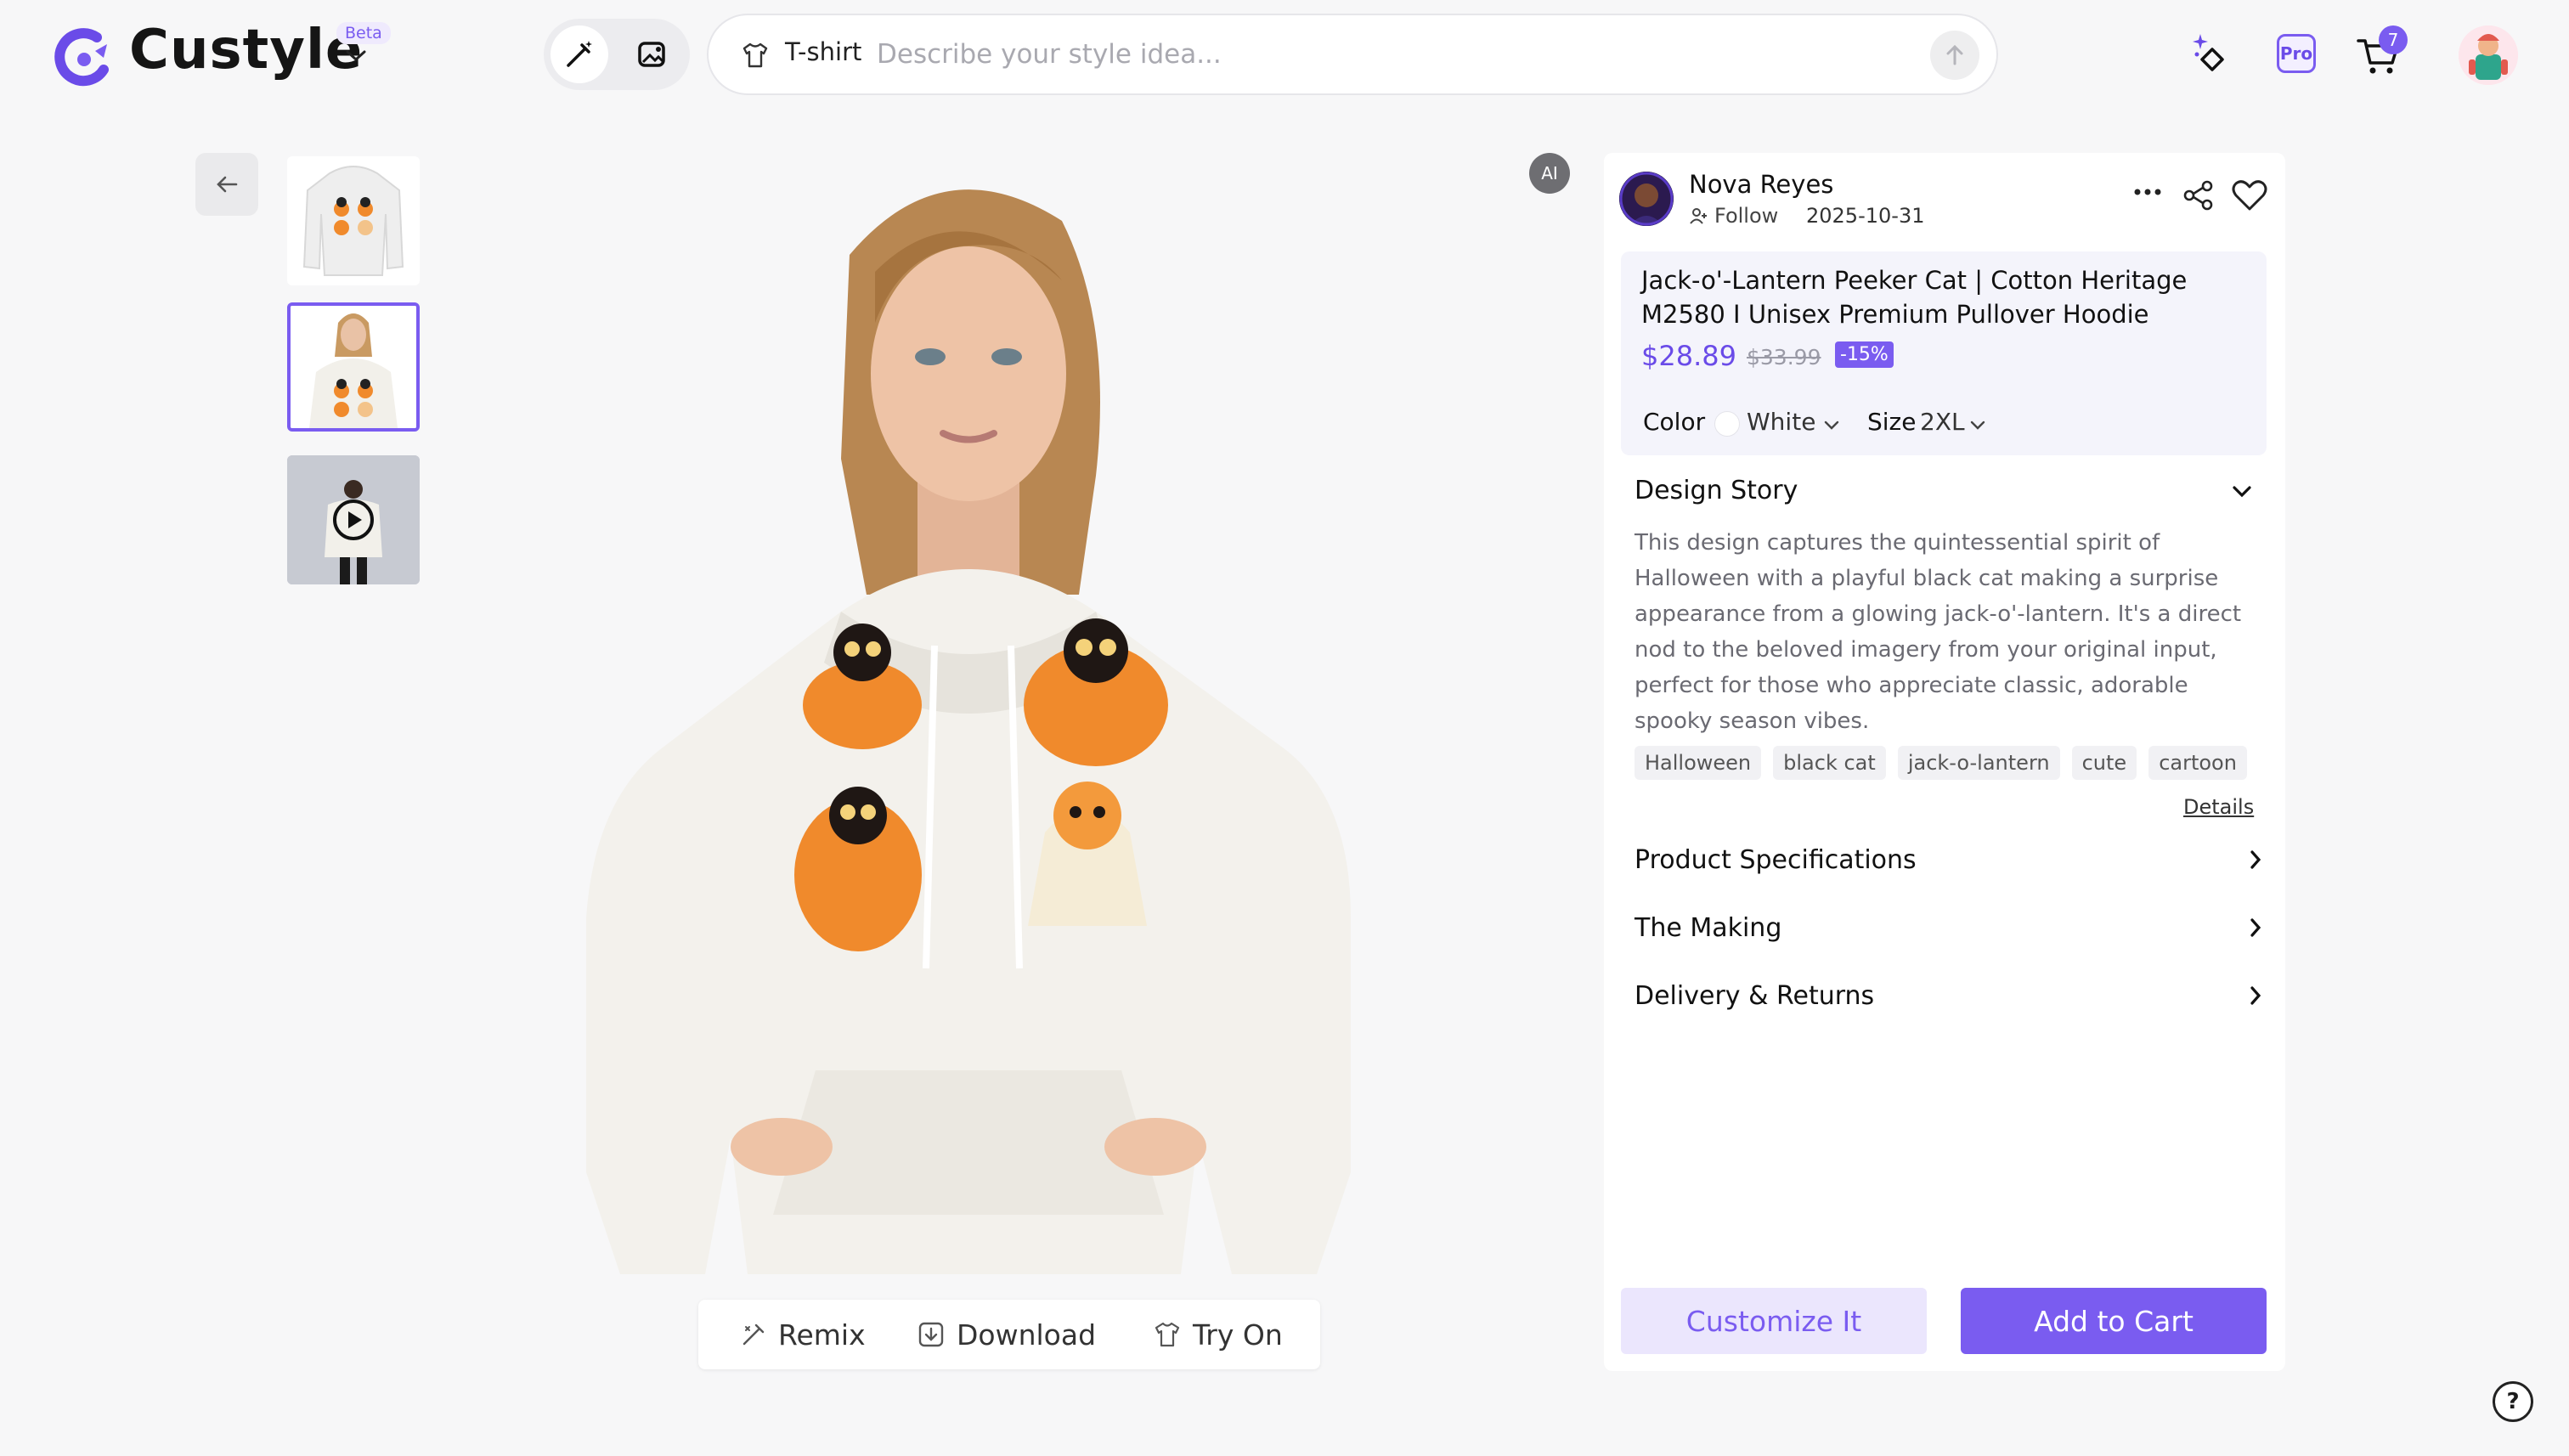  Describe the element at coordinates (1865, 354) in the screenshot. I see `discount-badge: -15%` at that location.